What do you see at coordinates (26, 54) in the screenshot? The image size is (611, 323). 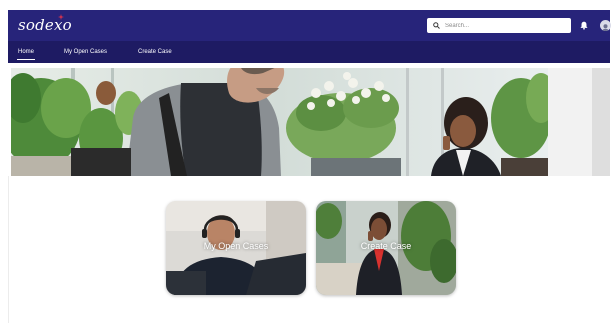 I see `nav-item-home: Home` at bounding box center [26, 54].